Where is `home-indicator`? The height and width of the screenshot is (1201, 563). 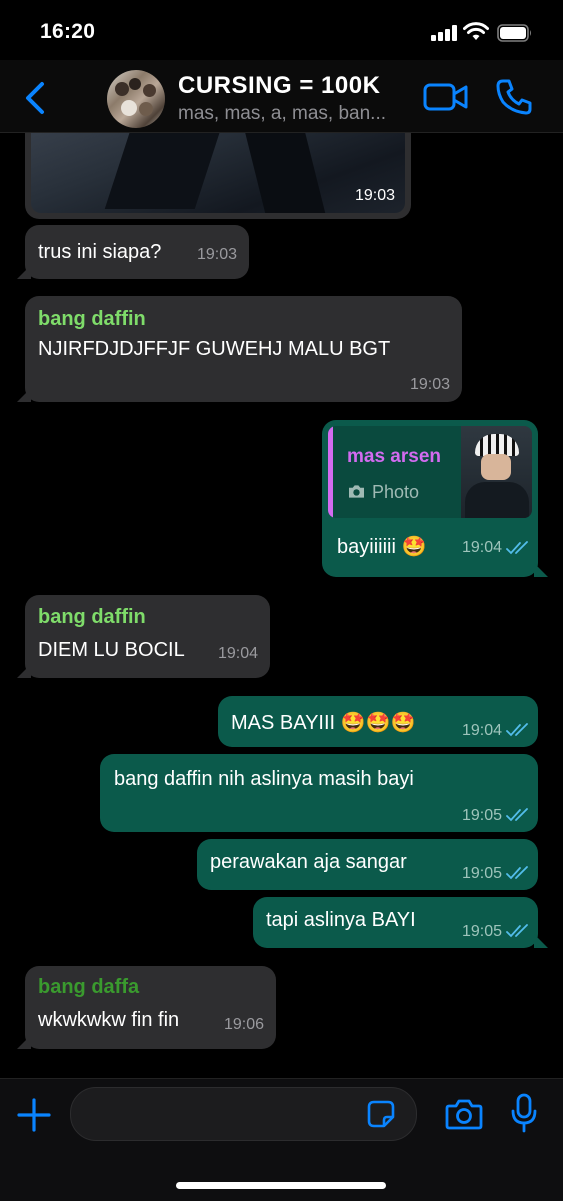 home-indicator is located at coordinates (281, 1185).